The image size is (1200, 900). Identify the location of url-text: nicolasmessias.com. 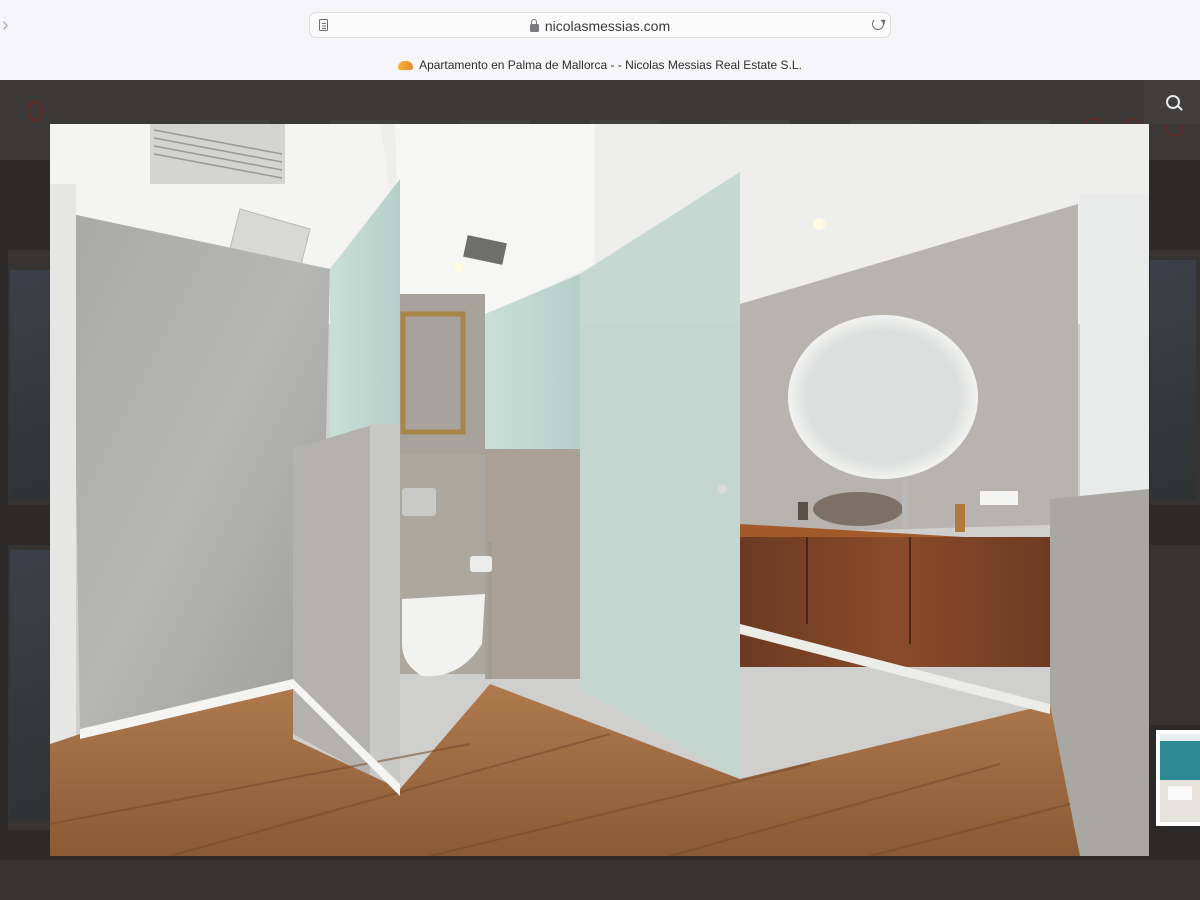
(607, 26).